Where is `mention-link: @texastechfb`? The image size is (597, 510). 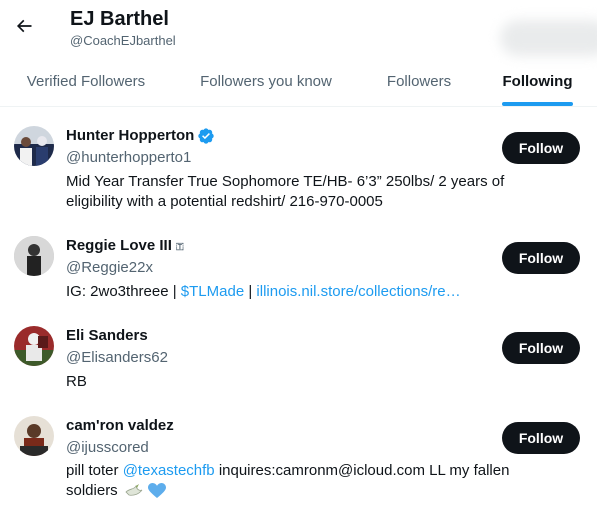
mention-link: @texastechfb is located at coordinates (169, 470).